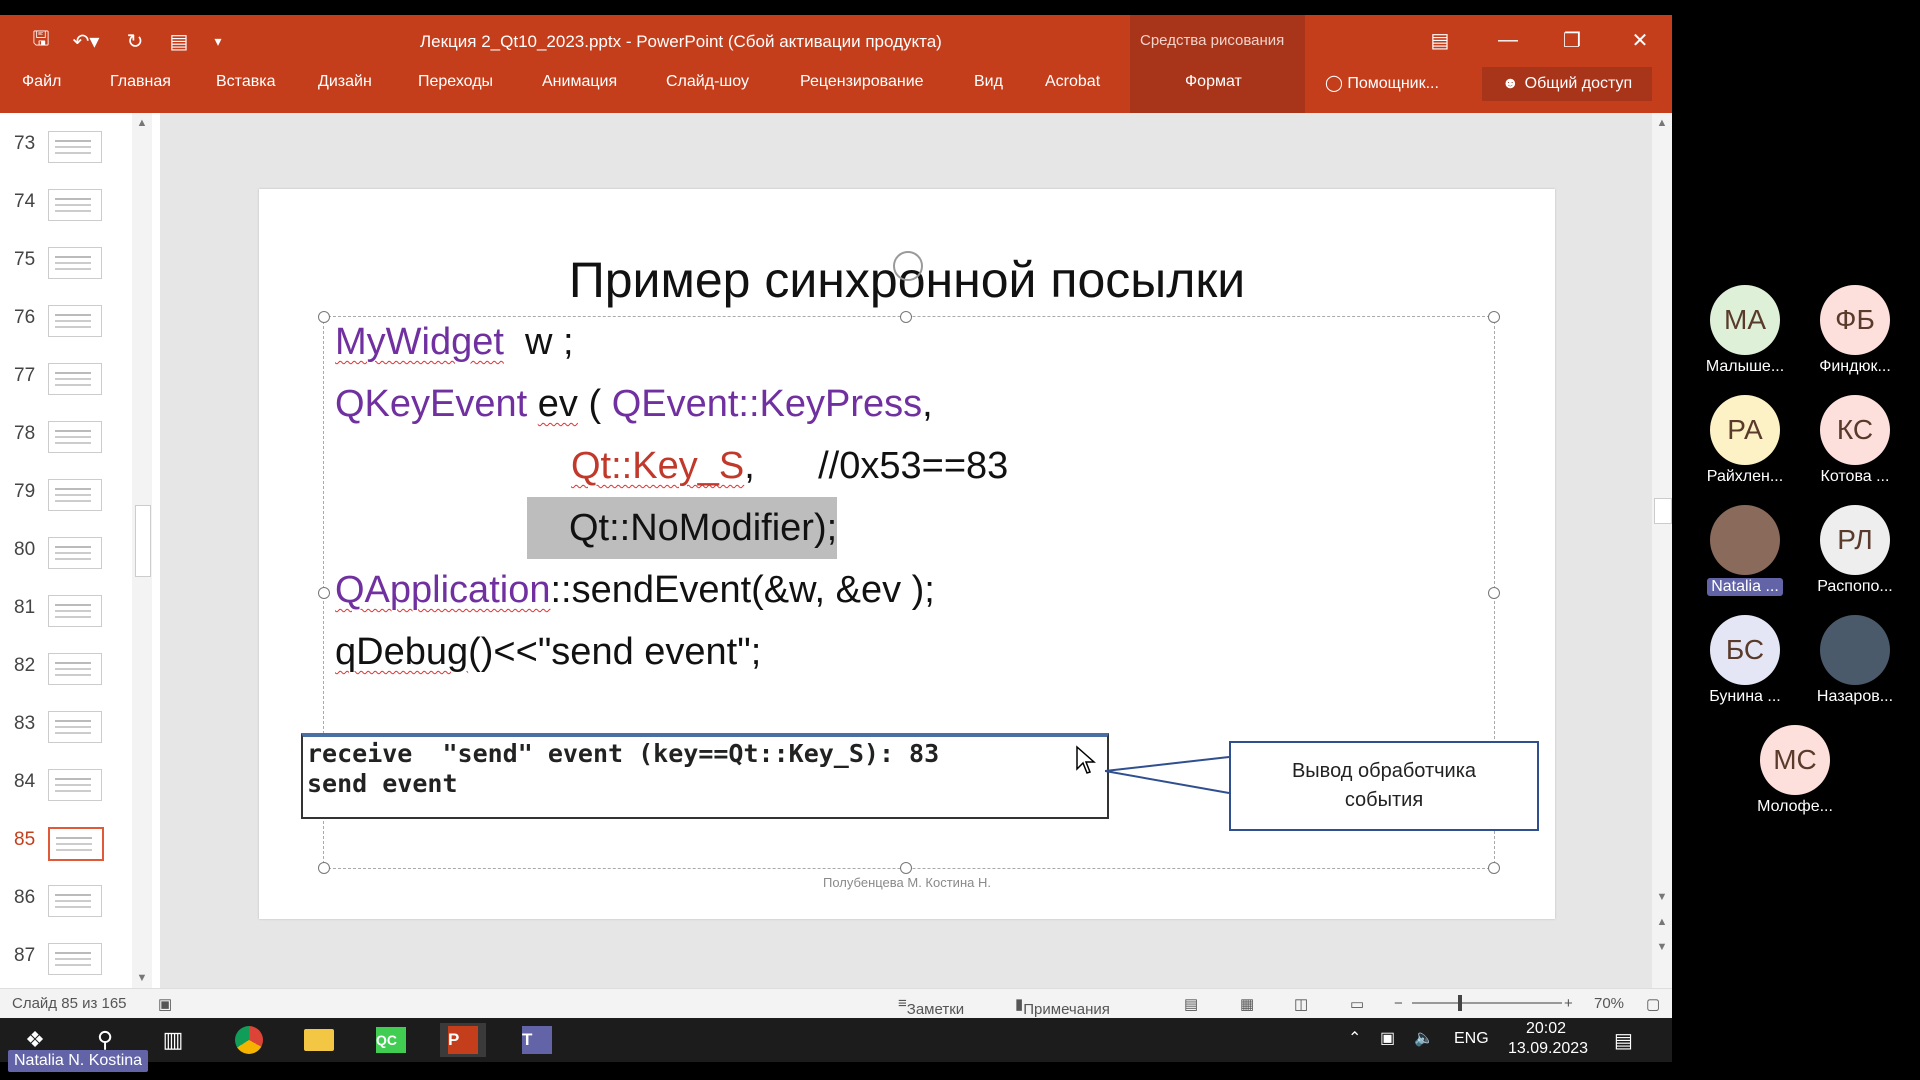 Image resolution: width=1920 pixels, height=1080 pixels. I want to click on file-explorer-icon, so click(319, 1040).